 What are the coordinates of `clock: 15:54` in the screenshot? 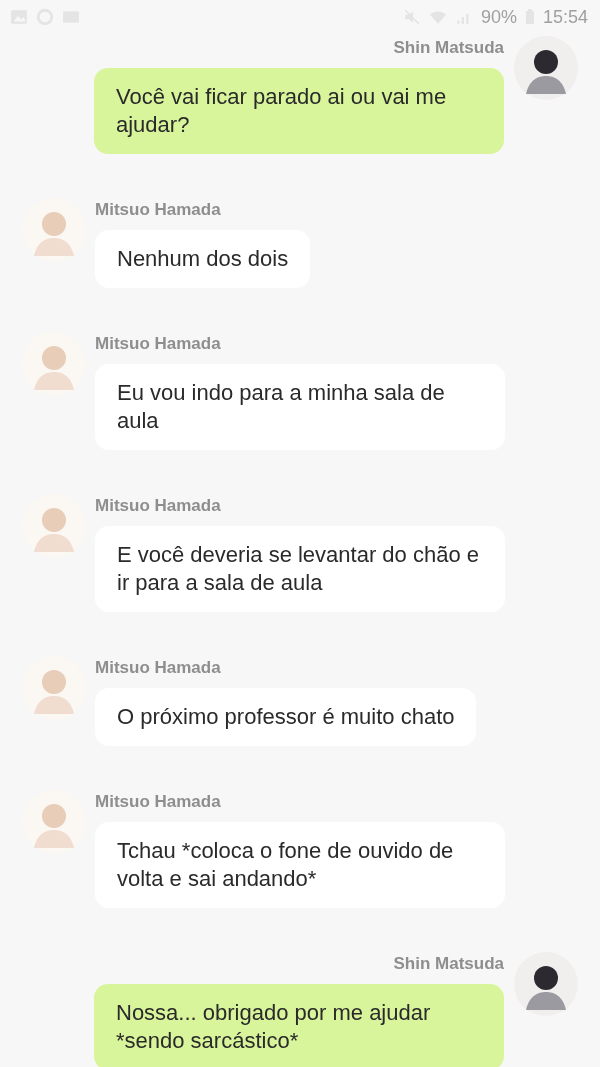 It's located at (565, 17).